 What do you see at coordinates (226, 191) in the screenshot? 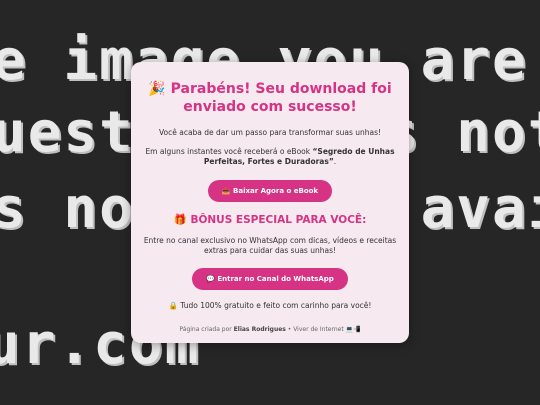
I see `inbox-tray-icon: 📥` at bounding box center [226, 191].